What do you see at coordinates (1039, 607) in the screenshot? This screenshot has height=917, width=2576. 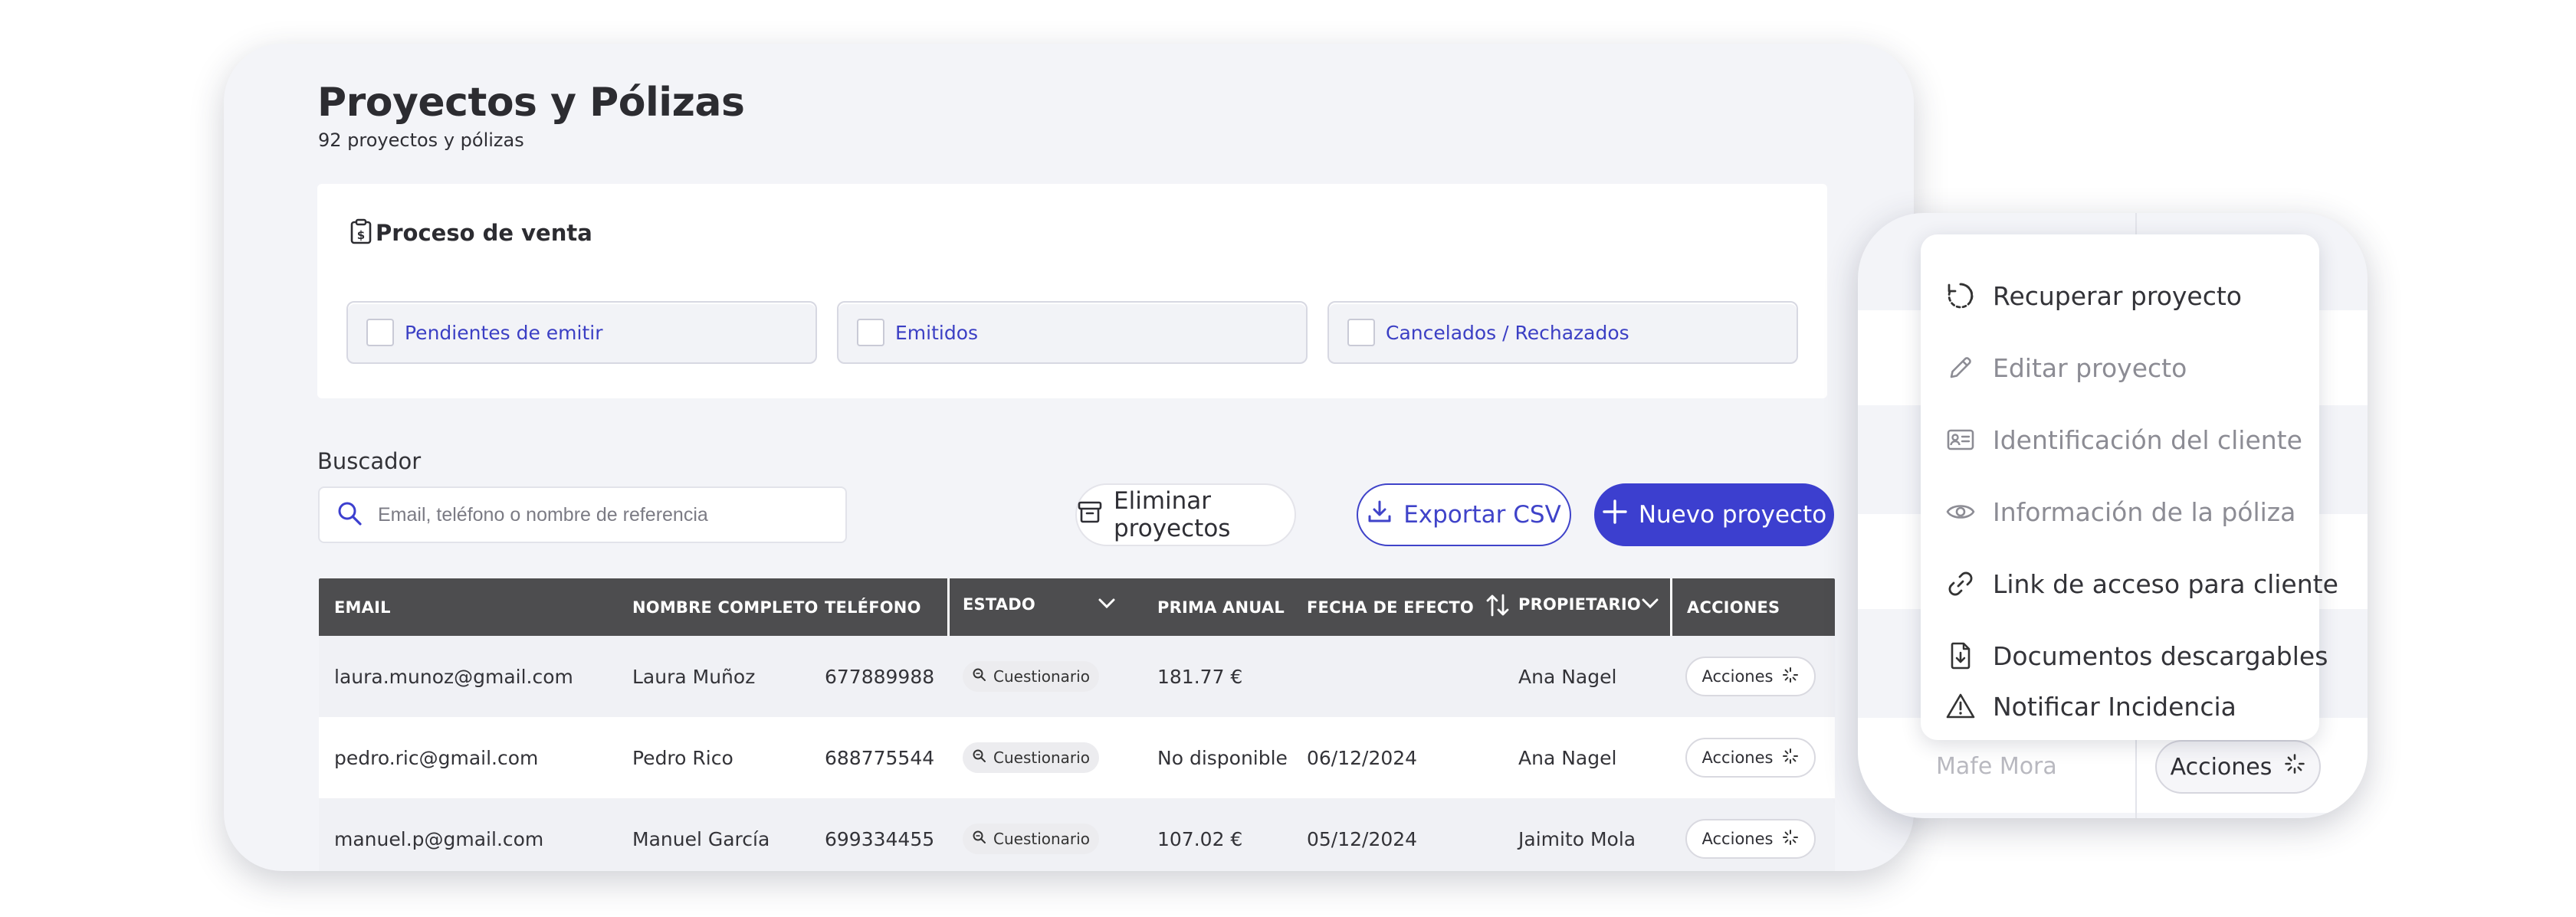 I see `column-status: ESTADO` at bounding box center [1039, 607].